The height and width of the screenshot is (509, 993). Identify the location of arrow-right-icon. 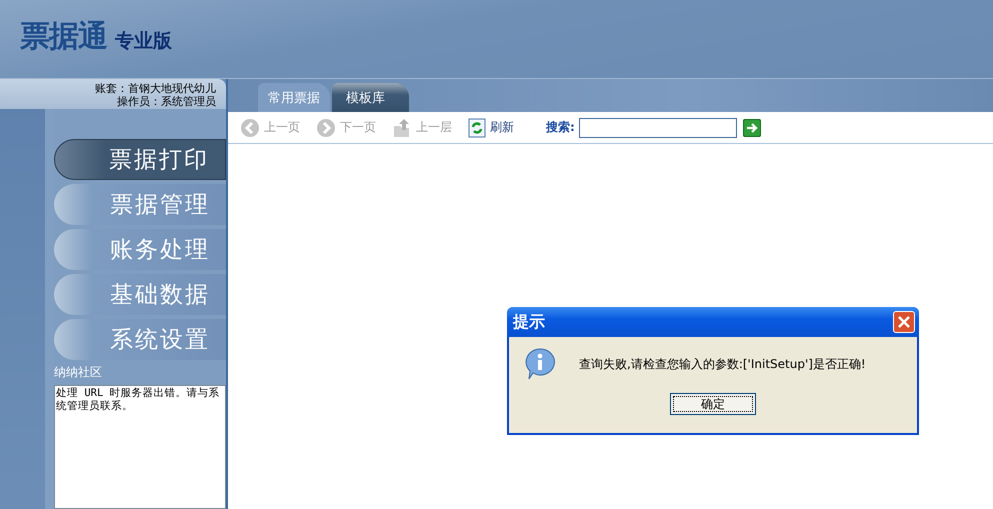
(752, 128).